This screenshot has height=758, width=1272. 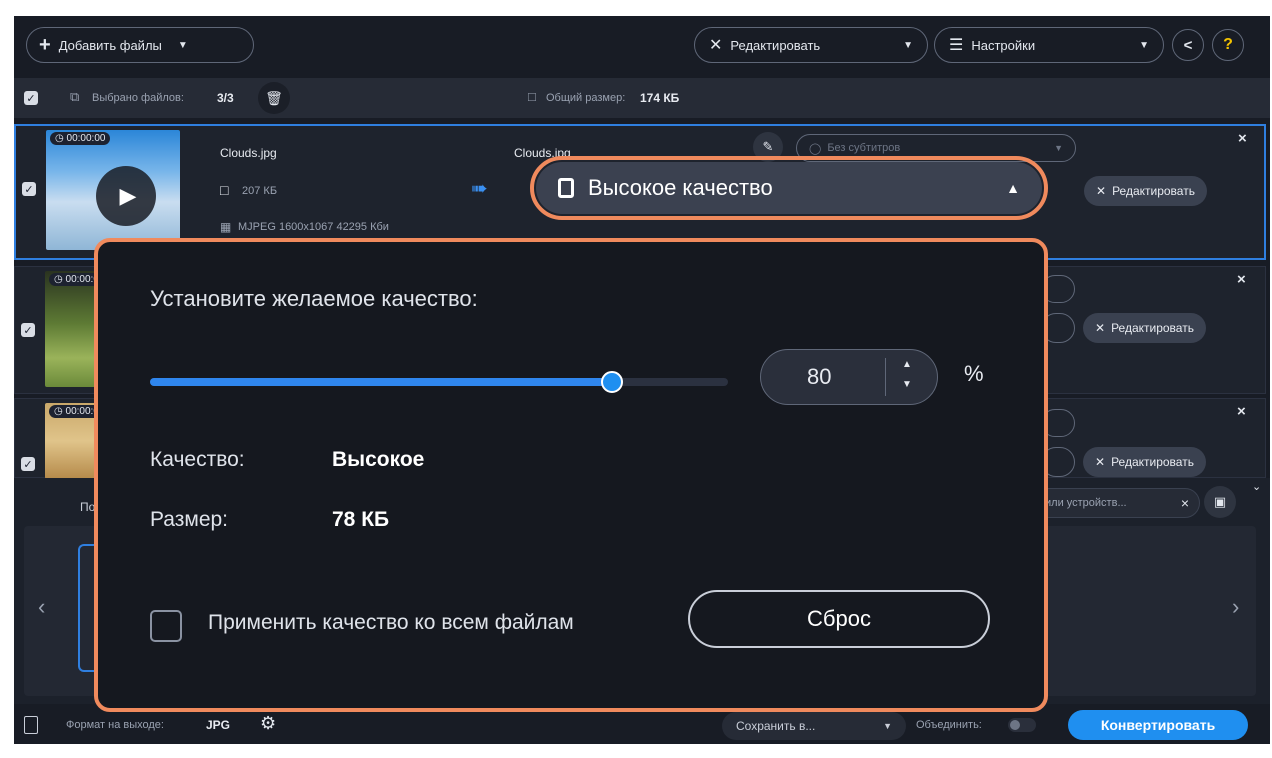 I want to click on selected-files-label: Выбрано файлов:, so click(x=138, y=98).